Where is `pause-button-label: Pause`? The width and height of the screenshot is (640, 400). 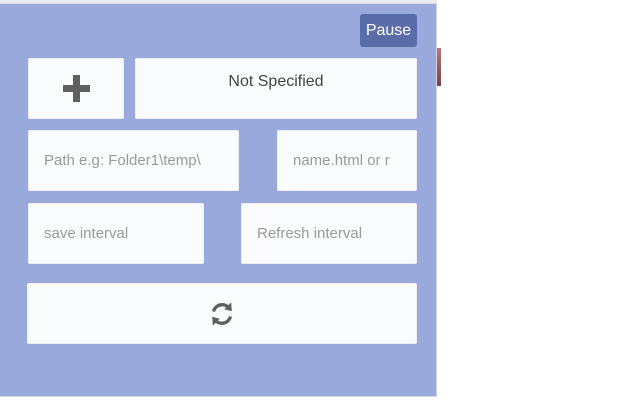
pause-button-label: Pause is located at coordinates (388, 30).